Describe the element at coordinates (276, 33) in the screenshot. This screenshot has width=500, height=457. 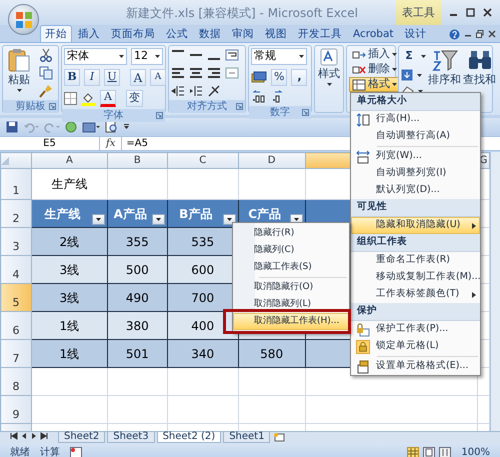
I see `ribbon-tab: 视图` at that location.